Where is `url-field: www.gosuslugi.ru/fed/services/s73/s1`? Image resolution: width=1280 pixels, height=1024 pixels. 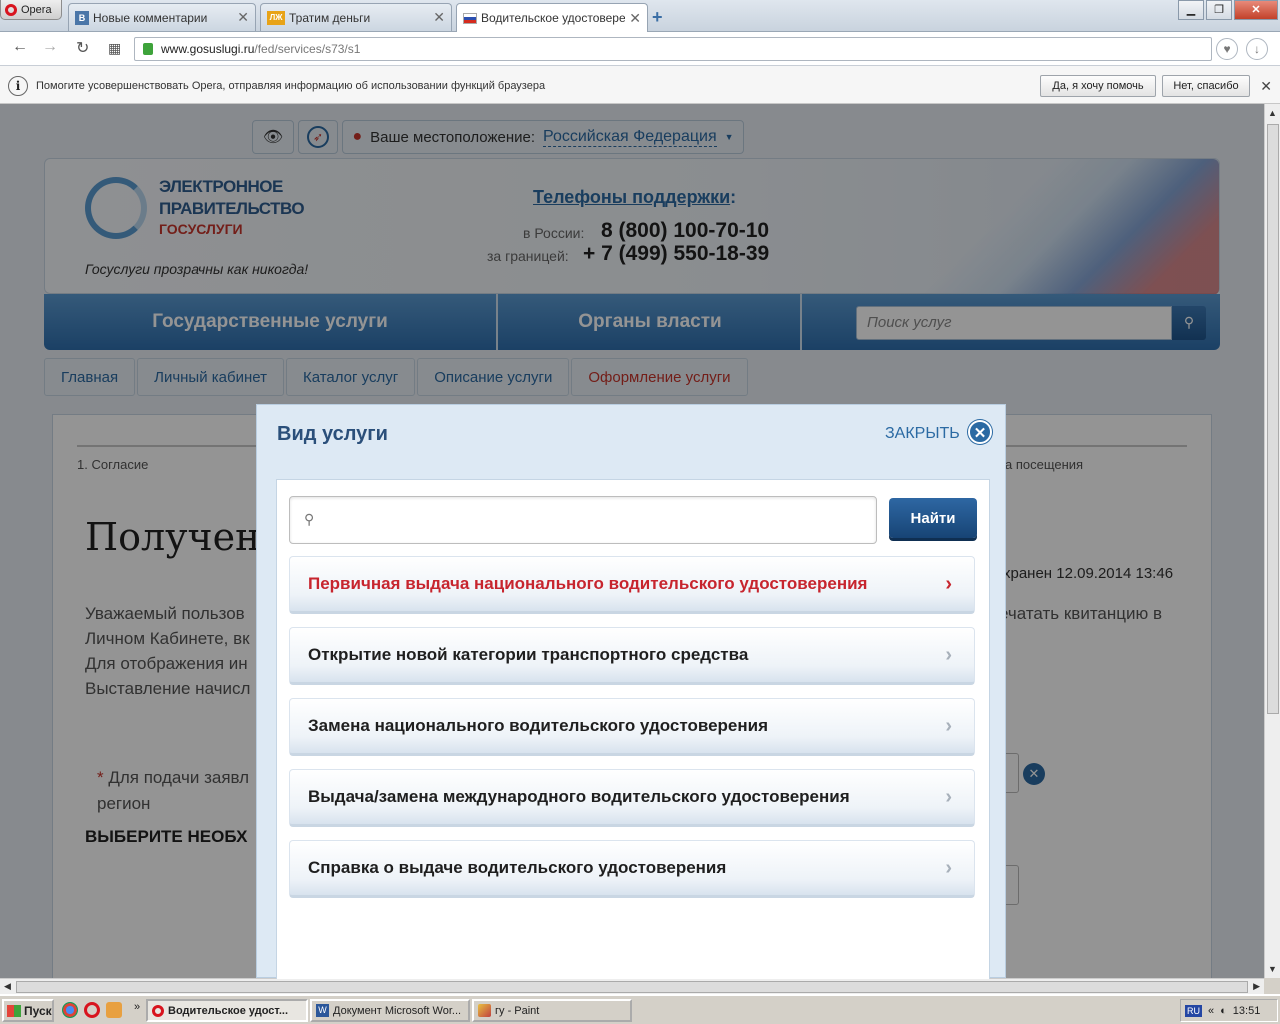 url-field: www.gosuslugi.ru/fed/services/s73/s1 is located at coordinates (673, 49).